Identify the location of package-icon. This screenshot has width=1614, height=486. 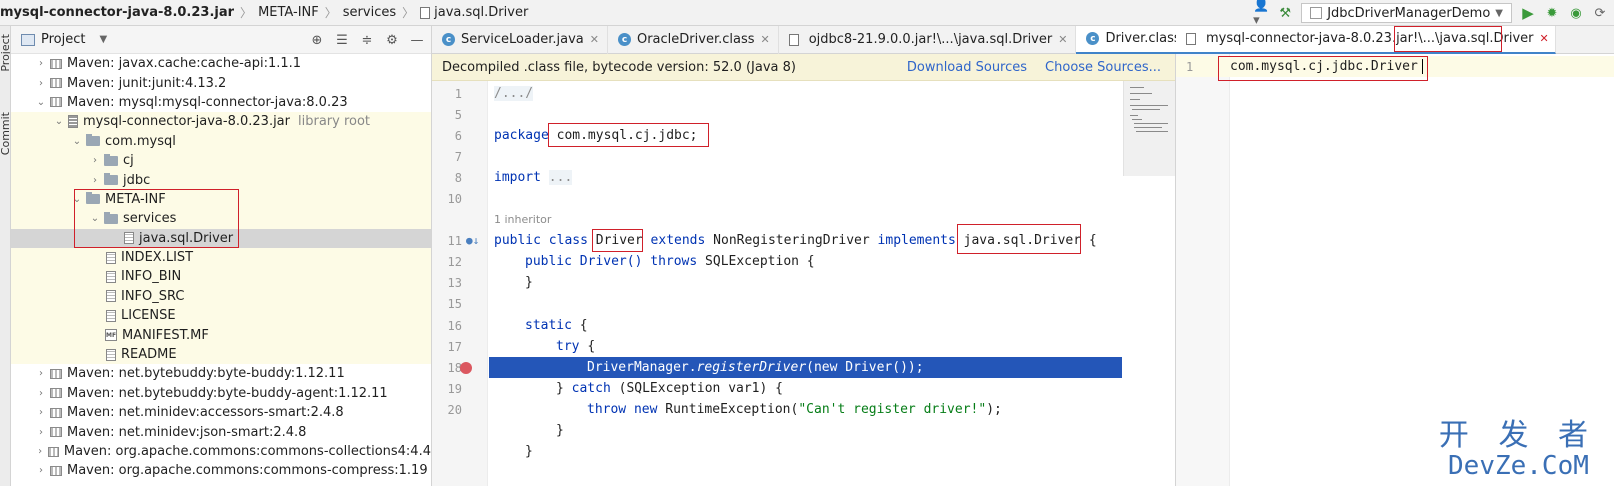
(93, 140).